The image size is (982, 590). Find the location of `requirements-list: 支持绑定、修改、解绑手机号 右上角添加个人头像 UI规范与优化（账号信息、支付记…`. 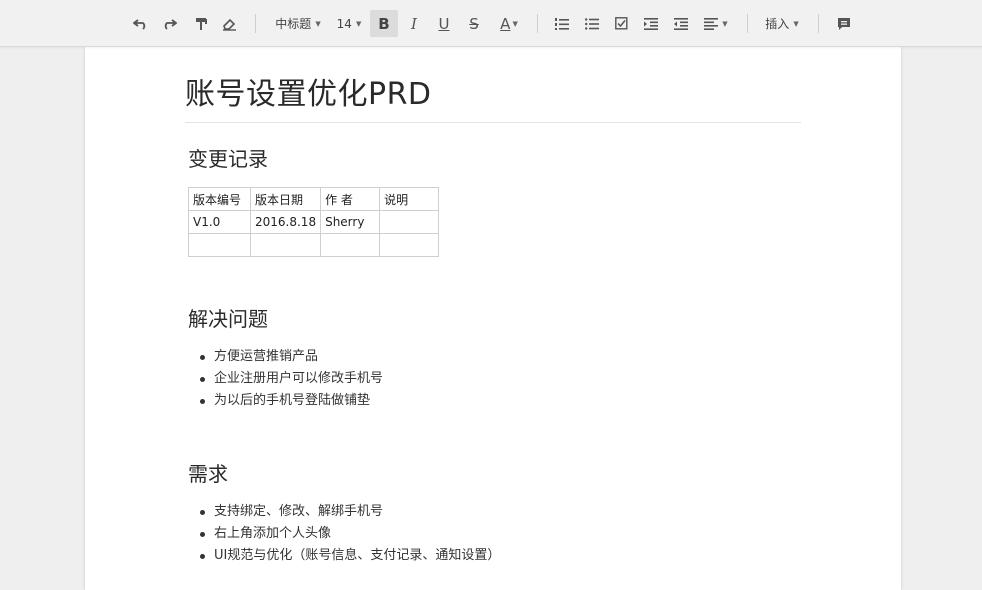

requirements-list: 支持绑定、修改、解绑手机号 右上角添加个人头像 UI规范与优化（账号信息、支付记… is located at coordinates (344, 534).